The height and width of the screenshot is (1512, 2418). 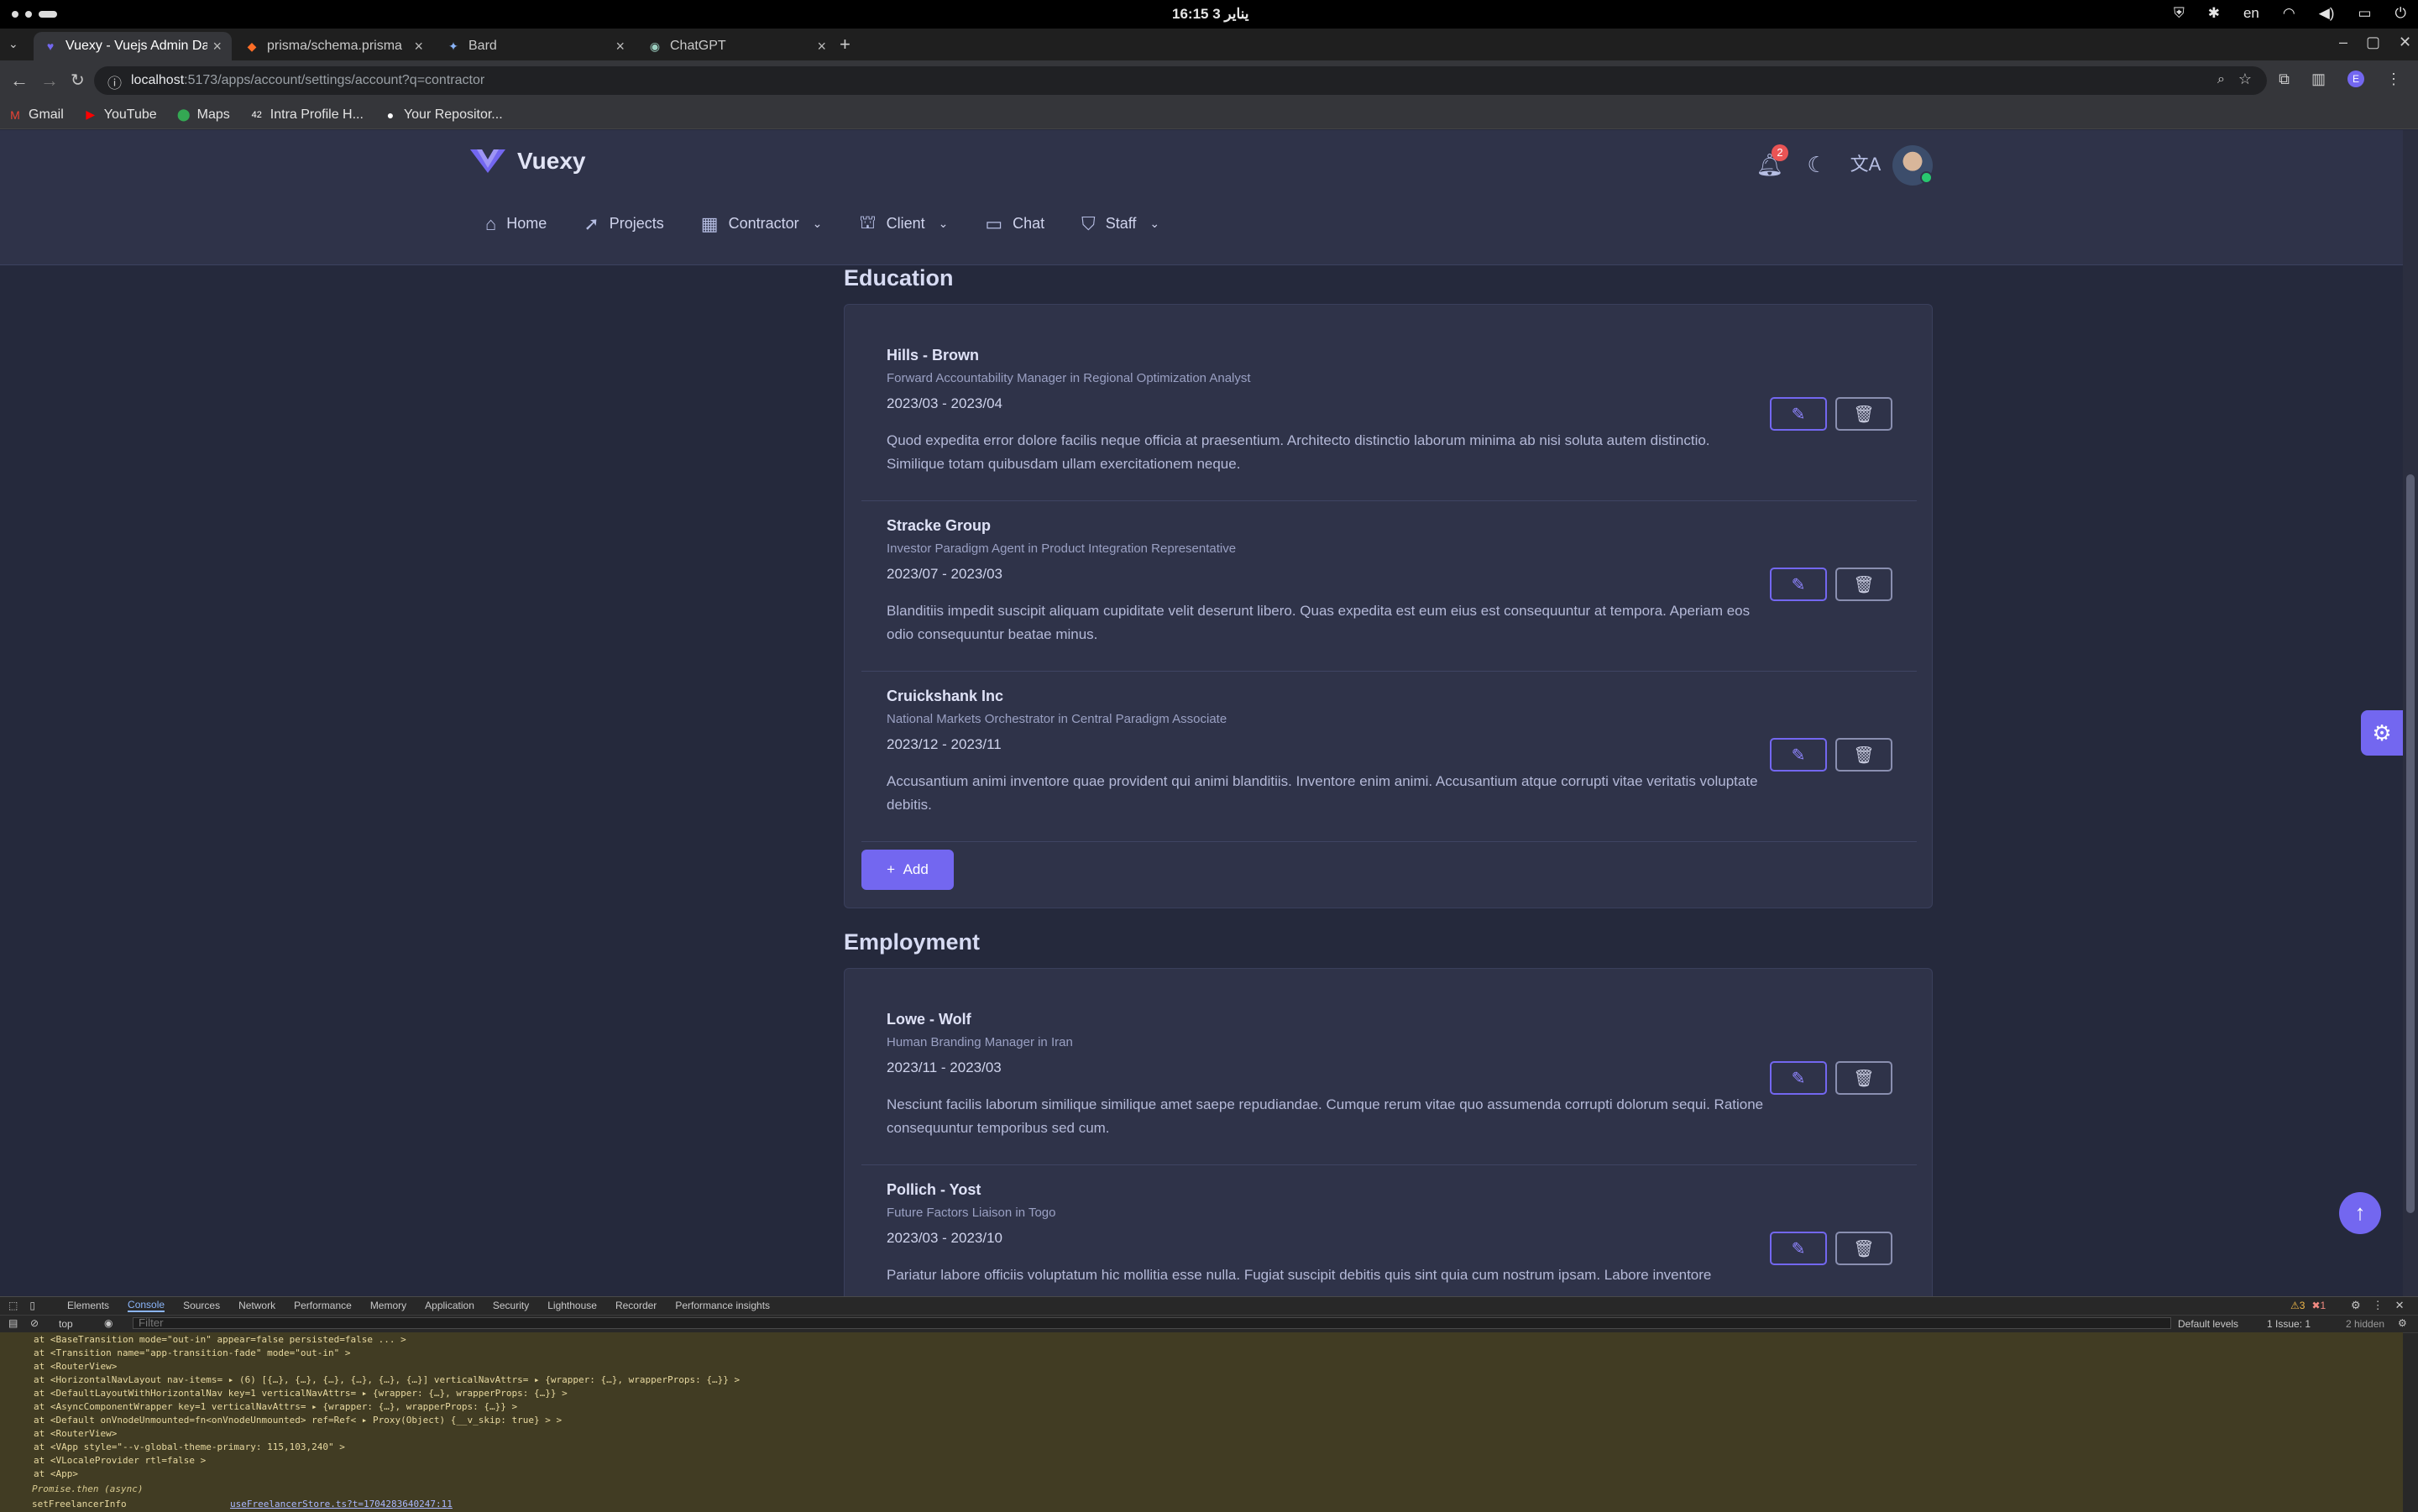 What do you see at coordinates (34, 14) in the screenshot?
I see `workspace-indicator` at bounding box center [34, 14].